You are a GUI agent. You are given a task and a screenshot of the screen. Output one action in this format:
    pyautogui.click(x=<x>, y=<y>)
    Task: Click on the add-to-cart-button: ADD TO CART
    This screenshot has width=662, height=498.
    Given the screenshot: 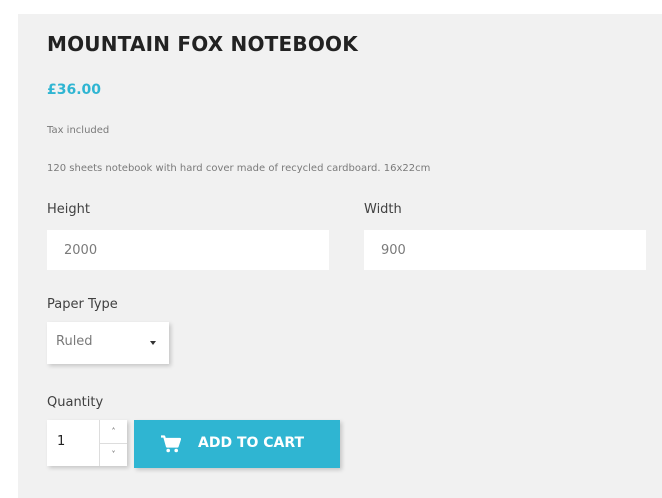 What is the action you would take?
    pyautogui.click(x=237, y=444)
    